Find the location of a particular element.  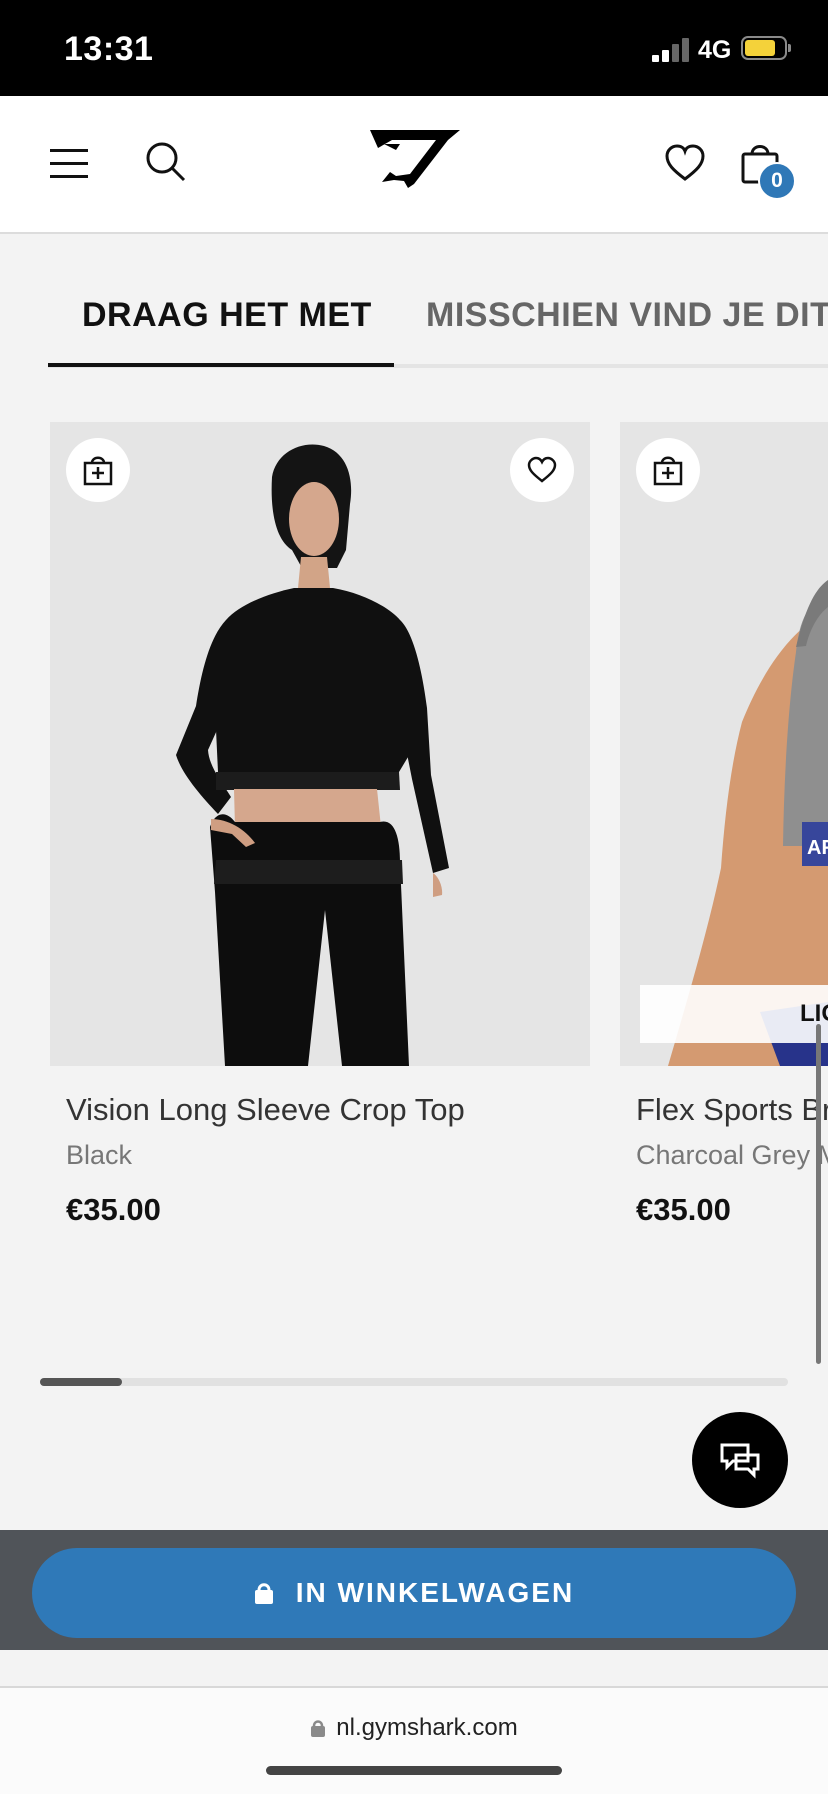

signal-strength-icon is located at coordinates (671, 48).